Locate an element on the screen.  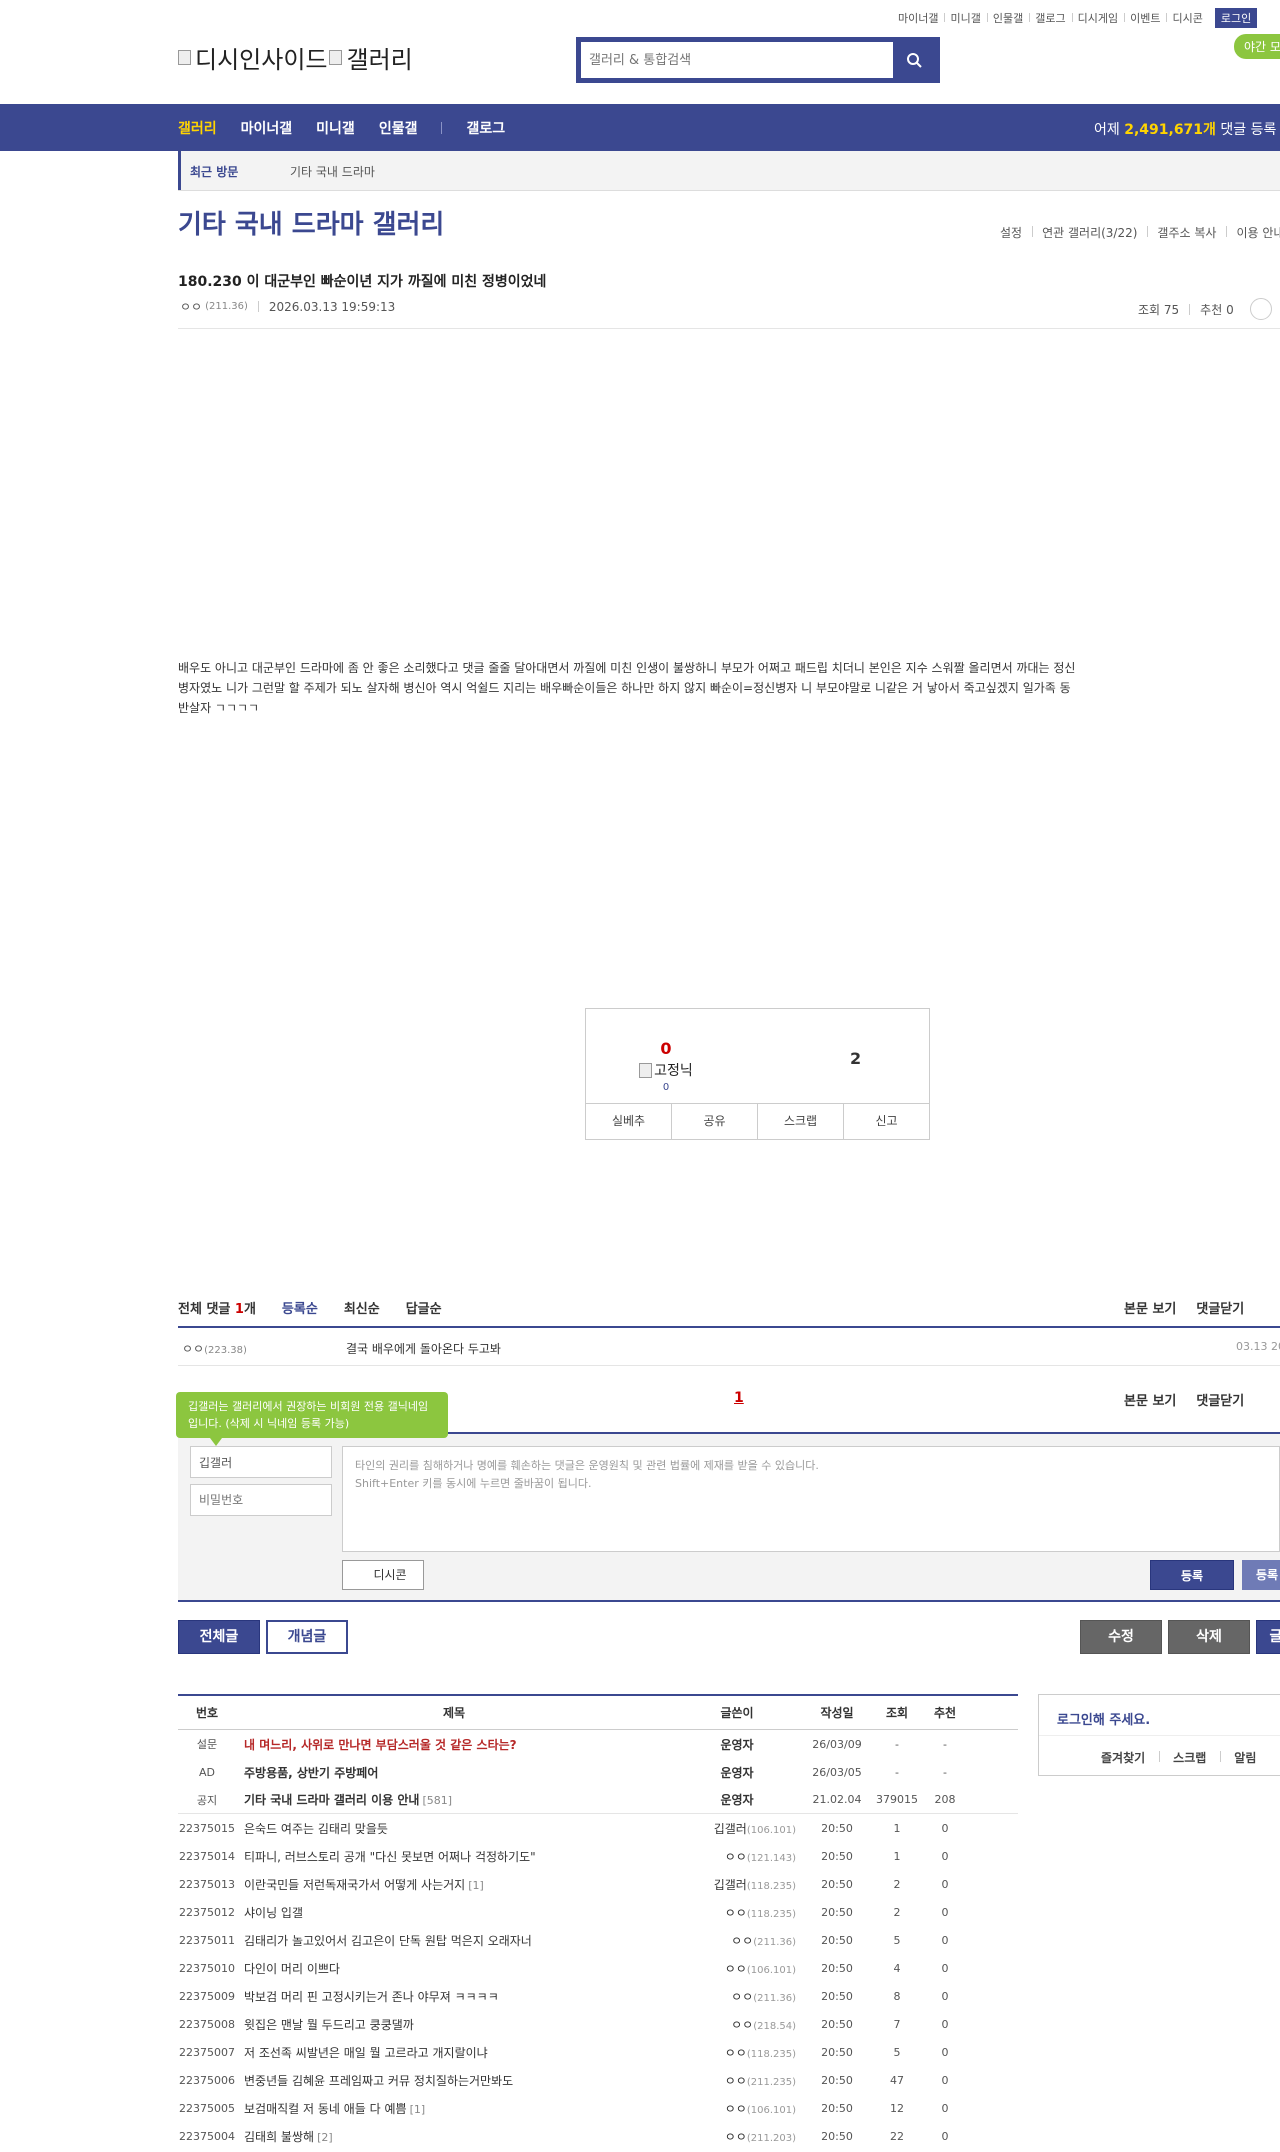
search-input is located at coordinates (737, 60).